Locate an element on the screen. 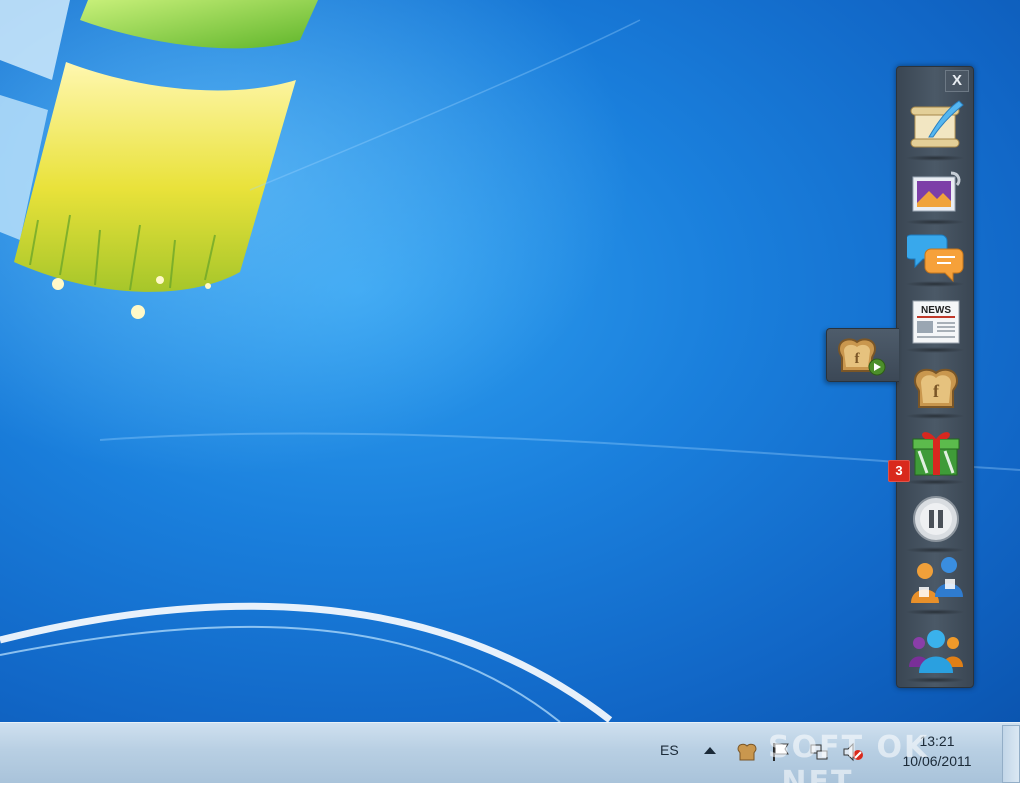 Image resolution: width=1020 pixels, height=800 pixels. gift-notification-badge: 3 is located at coordinates (899, 471).